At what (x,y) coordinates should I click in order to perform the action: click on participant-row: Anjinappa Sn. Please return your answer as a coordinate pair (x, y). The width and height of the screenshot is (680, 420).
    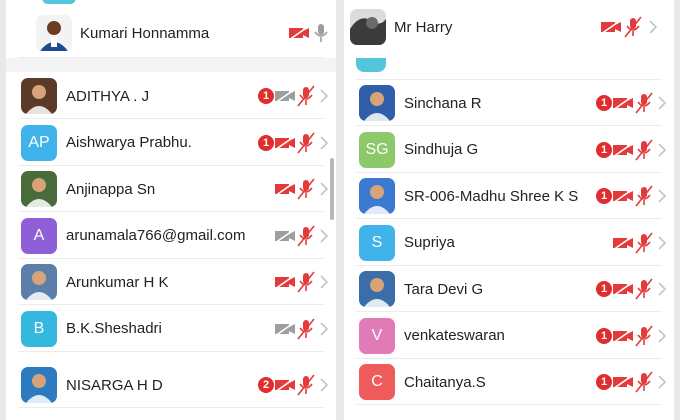
    Looking at the image, I should click on (171, 189).